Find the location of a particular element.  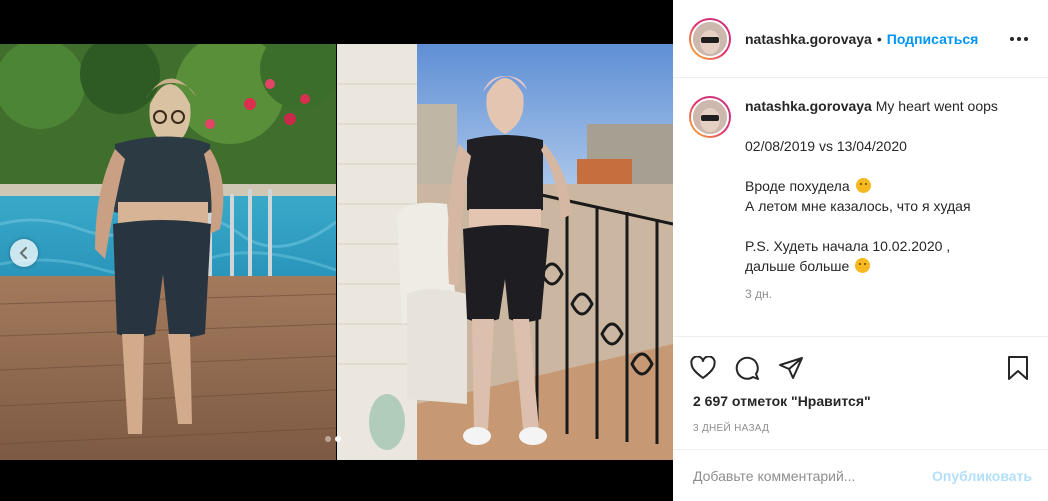

comment-button is located at coordinates (747, 368).